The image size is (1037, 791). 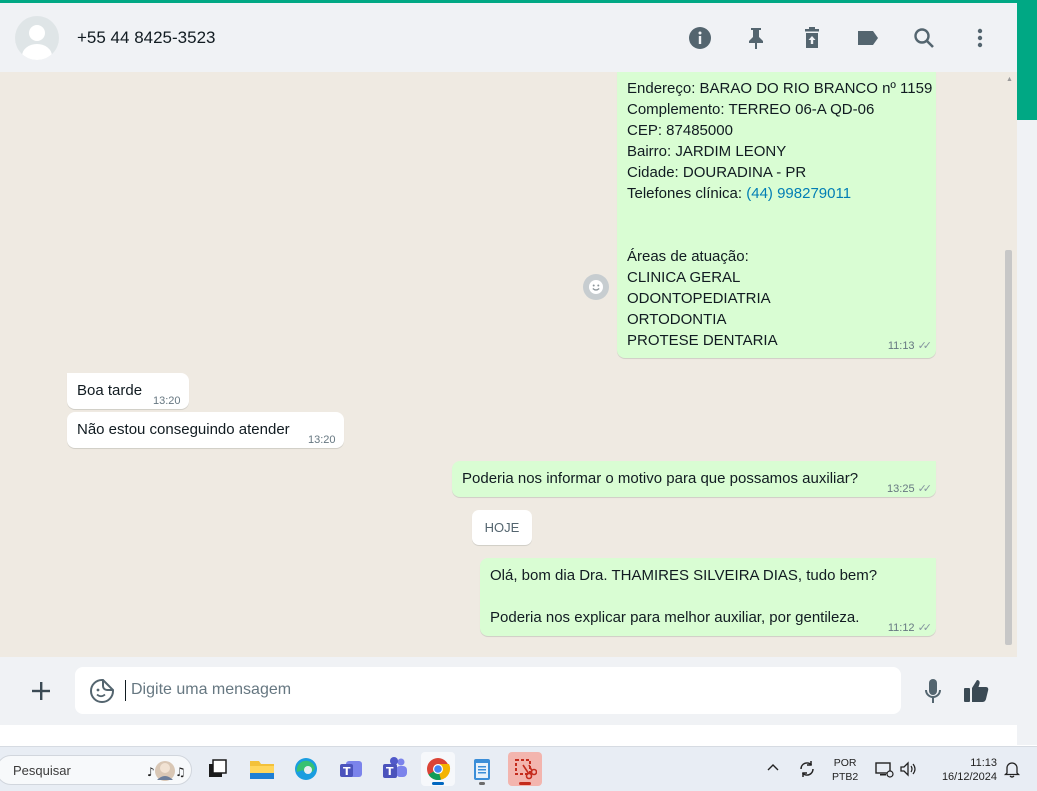 I want to click on message-input: Digite uma mensagem, so click(x=488, y=690).